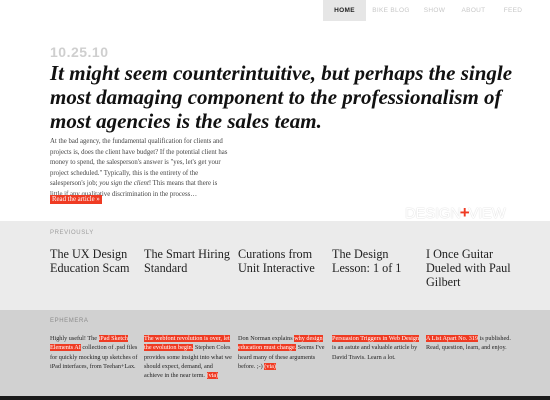 The image size is (550, 400). Describe the element at coordinates (473, 10) in the screenshot. I see `nav-about: ABOUT` at that location.